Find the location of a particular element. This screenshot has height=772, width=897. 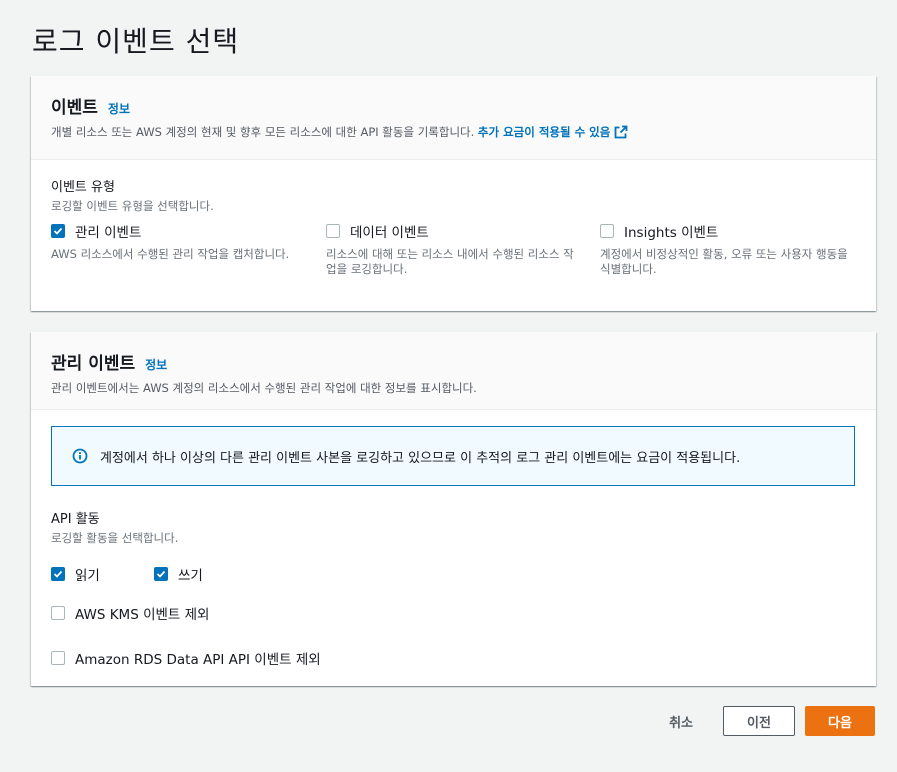

write-option: 쓰기 is located at coordinates (178, 574).